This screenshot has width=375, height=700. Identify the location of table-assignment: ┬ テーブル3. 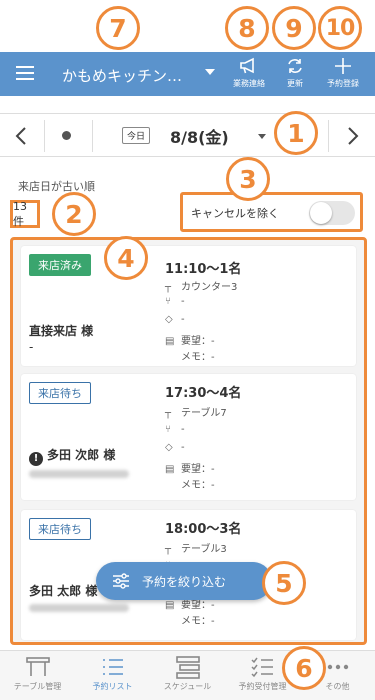
(196, 547).